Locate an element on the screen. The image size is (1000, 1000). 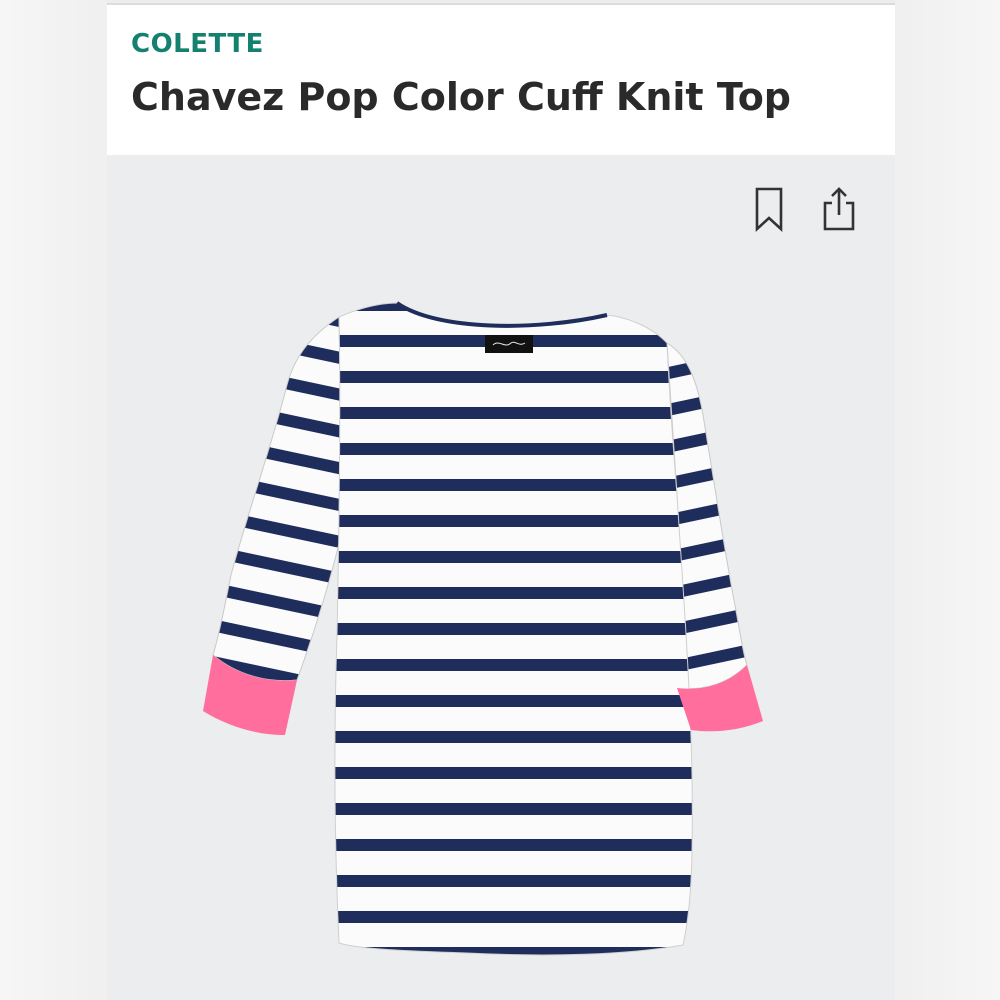
product-header: COLETTE Chavez Pop Color Cuff Knit Top is located at coordinates (501, 80).